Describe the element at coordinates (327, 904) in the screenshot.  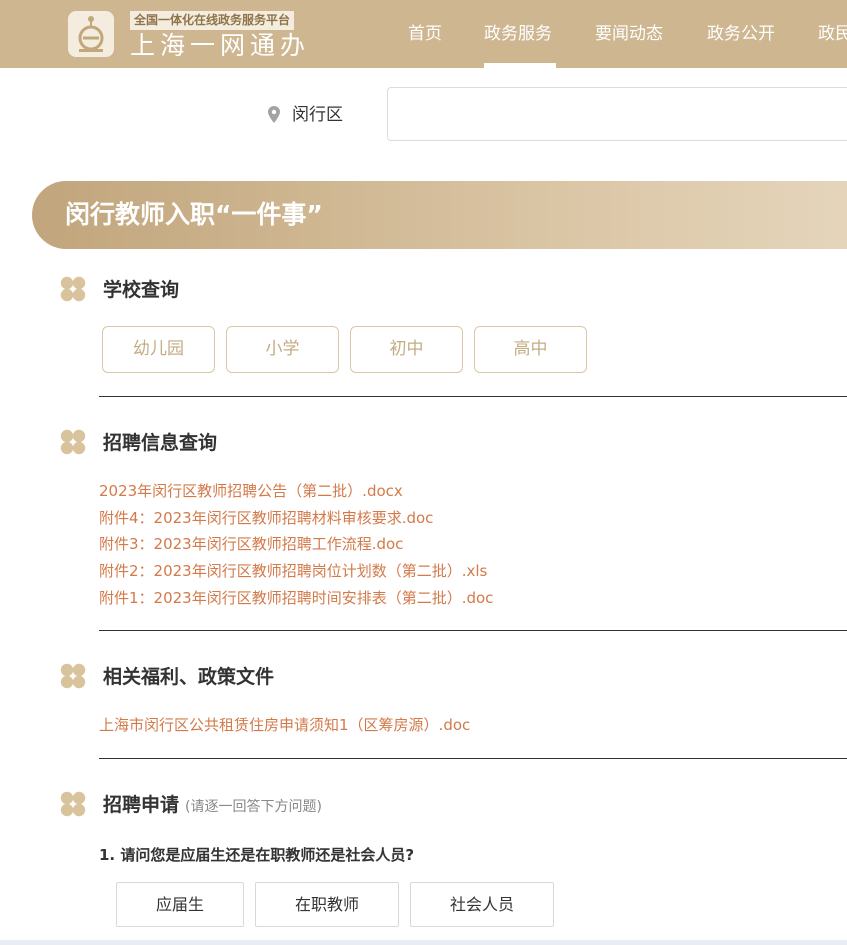
I see `answer-button-in-service-teacher: 在职教师` at that location.